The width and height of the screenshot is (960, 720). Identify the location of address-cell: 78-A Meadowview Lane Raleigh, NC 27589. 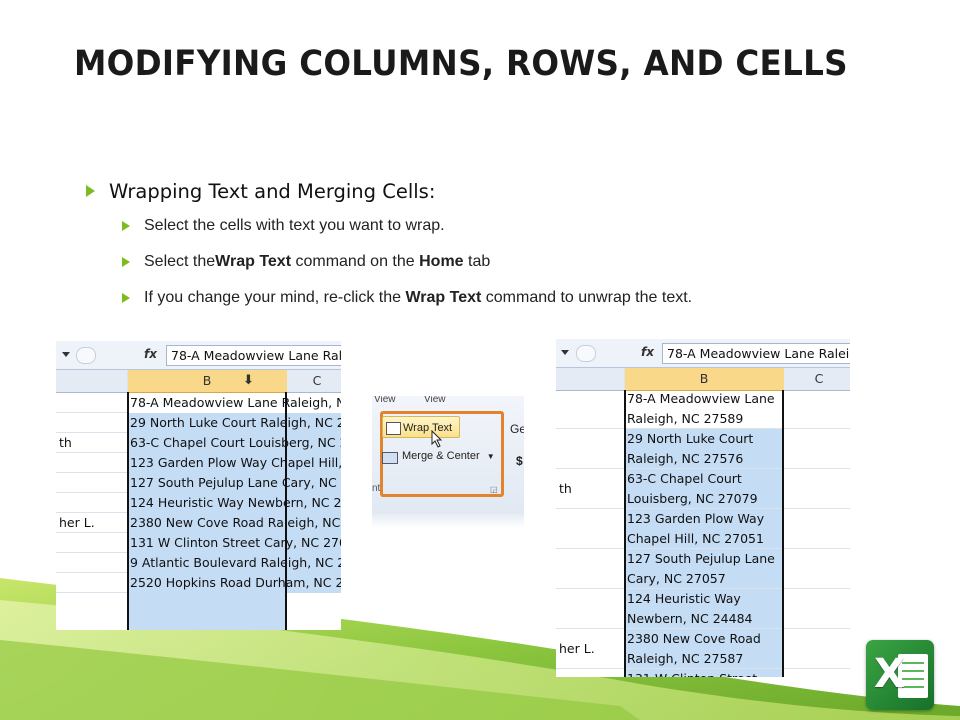
(234, 403).